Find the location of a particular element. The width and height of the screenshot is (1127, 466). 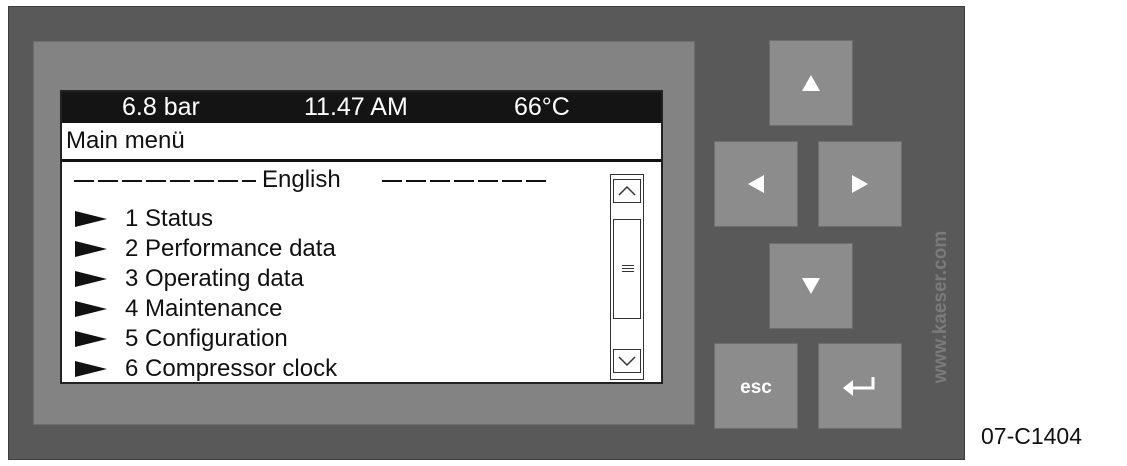

down-key is located at coordinates (811, 286).